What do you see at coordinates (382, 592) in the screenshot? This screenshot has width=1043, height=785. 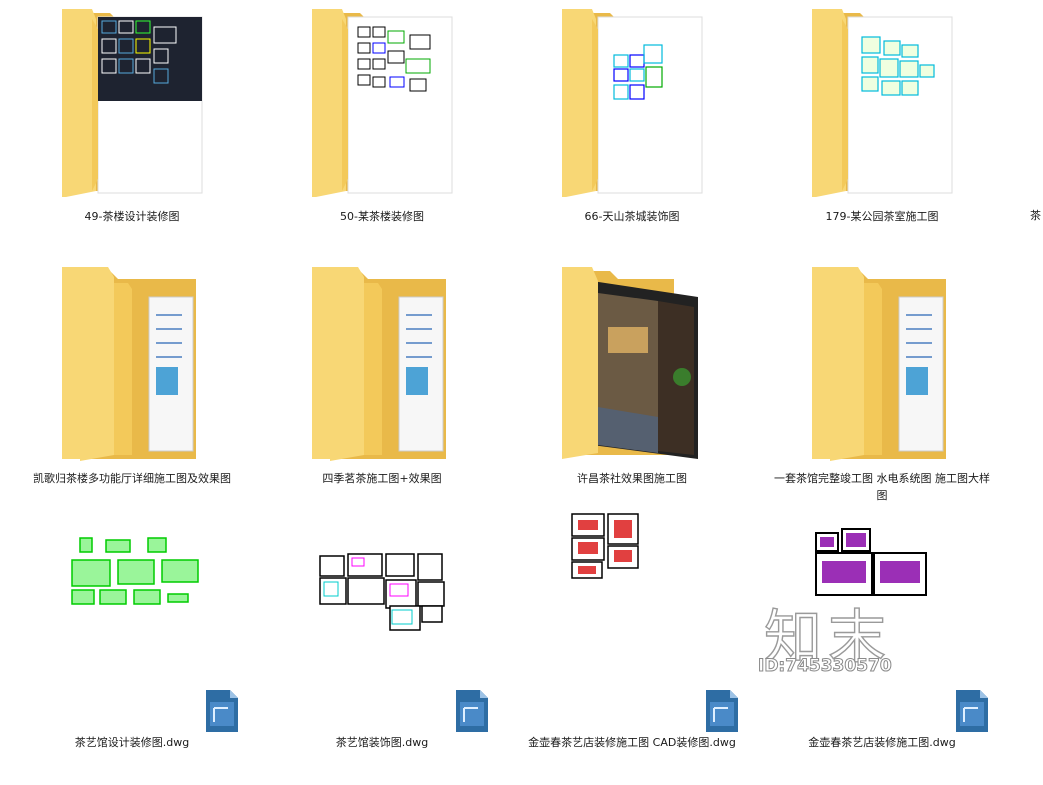 I see `cad-preview-cyan-icon` at bounding box center [382, 592].